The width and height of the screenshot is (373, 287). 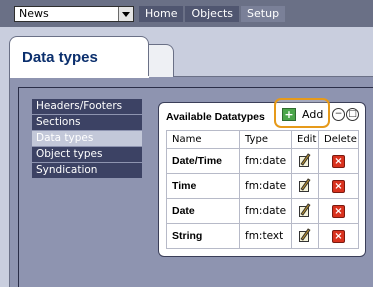 I want to click on maximize-icon: □, so click(x=352, y=114).